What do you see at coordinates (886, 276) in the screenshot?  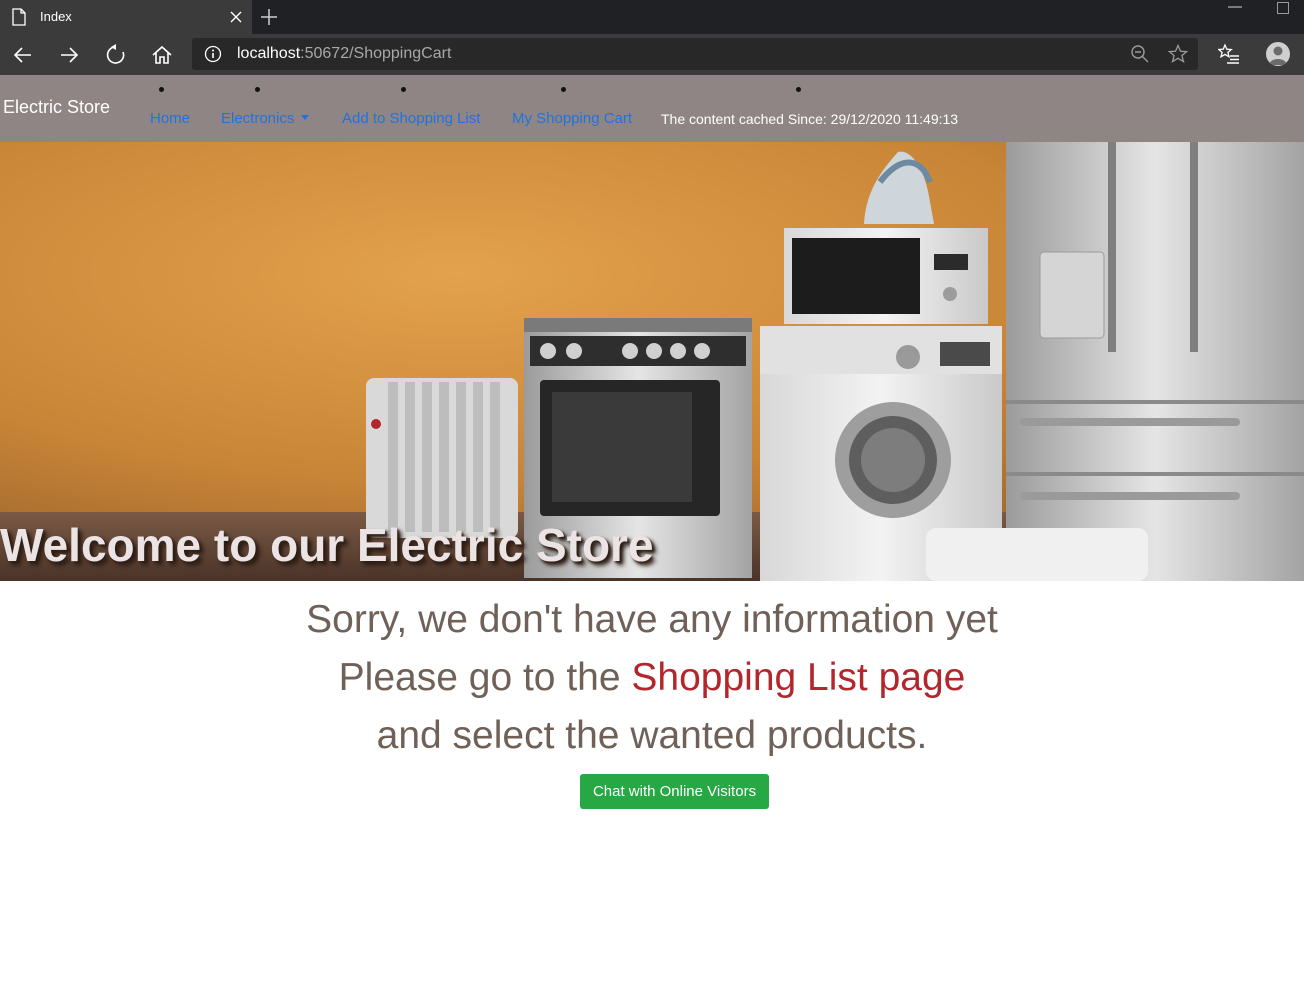 I see `microwave-image` at bounding box center [886, 276].